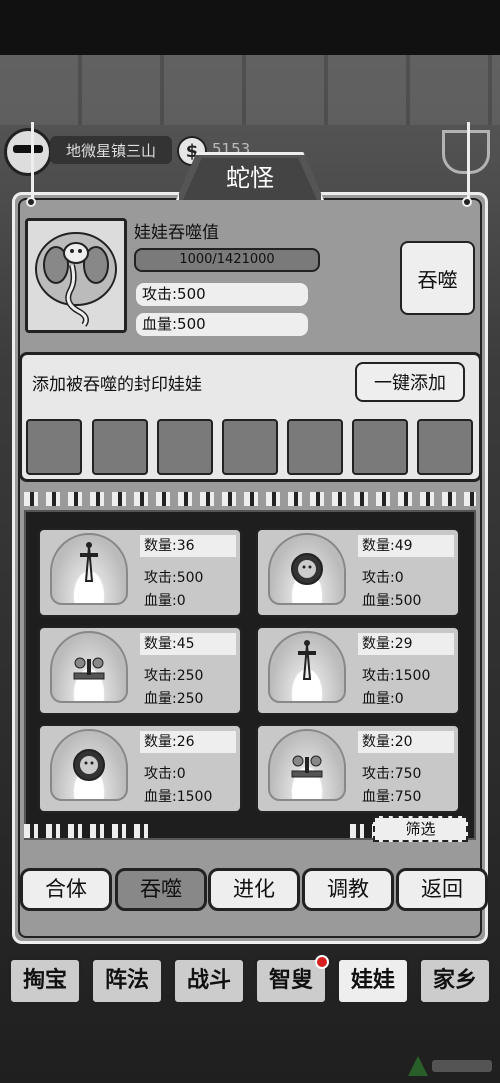 This screenshot has width=500, height=1083. I want to click on item-count: 数量:26, so click(188, 742).